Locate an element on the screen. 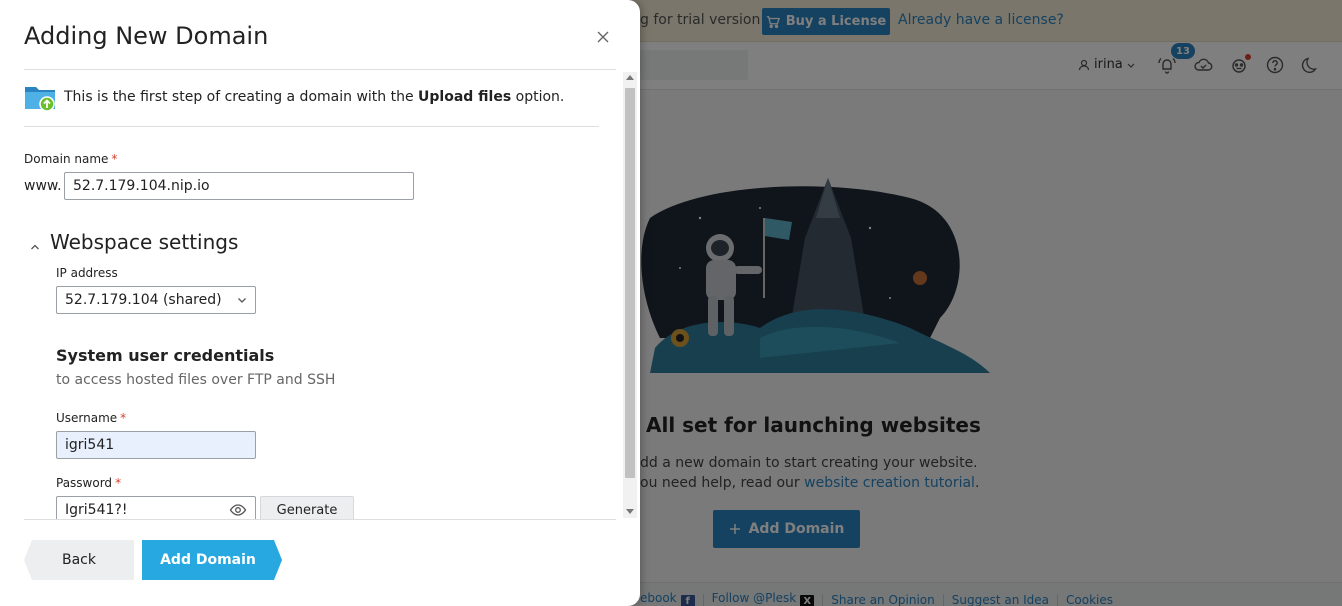 The height and width of the screenshot is (606, 1342). ip-address-select: 52.7.179.104 (shared) is located at coordinates (156, 300).